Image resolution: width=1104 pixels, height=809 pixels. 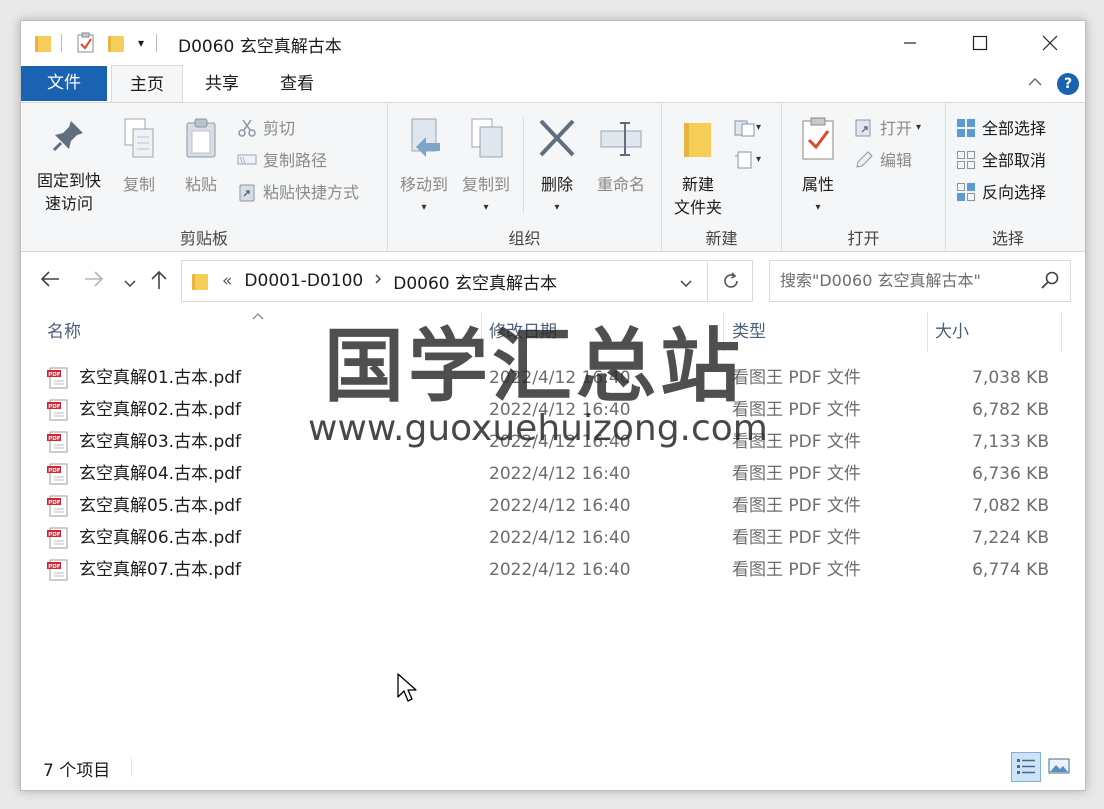 I want to click on open-button: 打开 ▾, so click(x=887, y=127).